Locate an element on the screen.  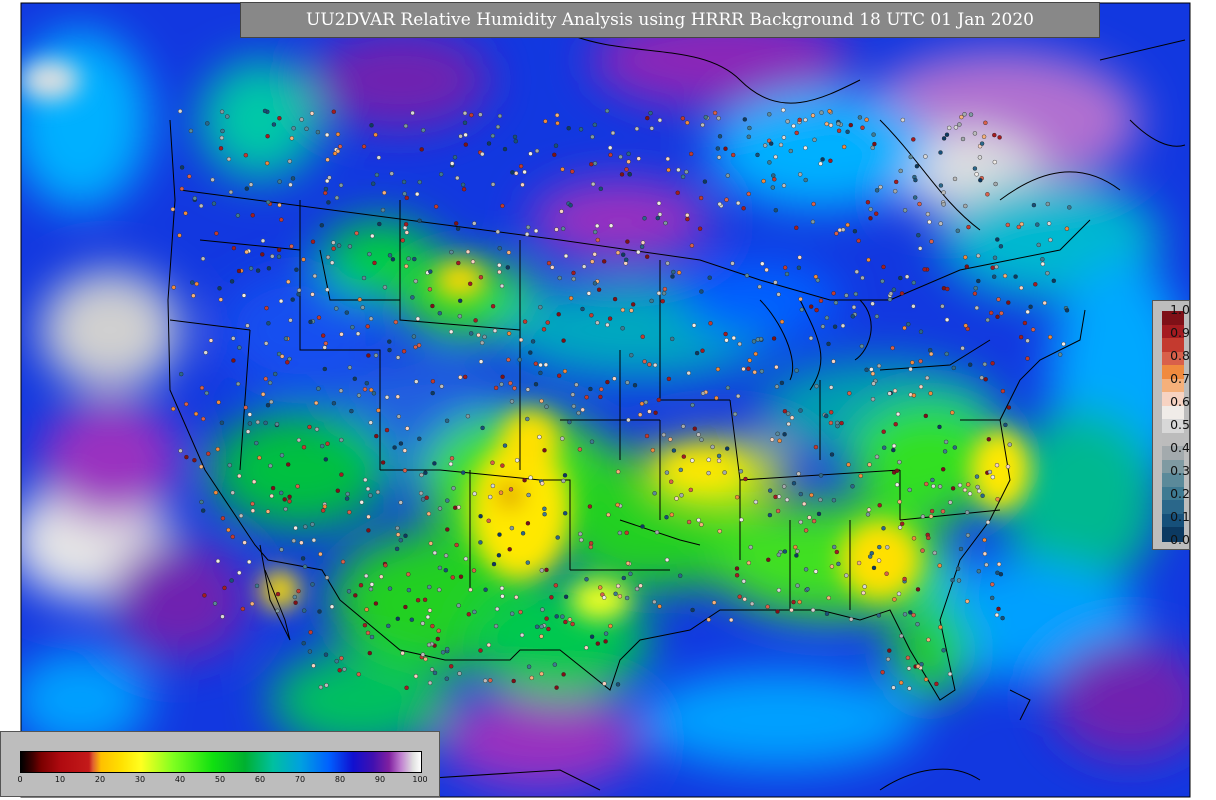
legend-label: 0.8 is located at coordinates (1180, 355).